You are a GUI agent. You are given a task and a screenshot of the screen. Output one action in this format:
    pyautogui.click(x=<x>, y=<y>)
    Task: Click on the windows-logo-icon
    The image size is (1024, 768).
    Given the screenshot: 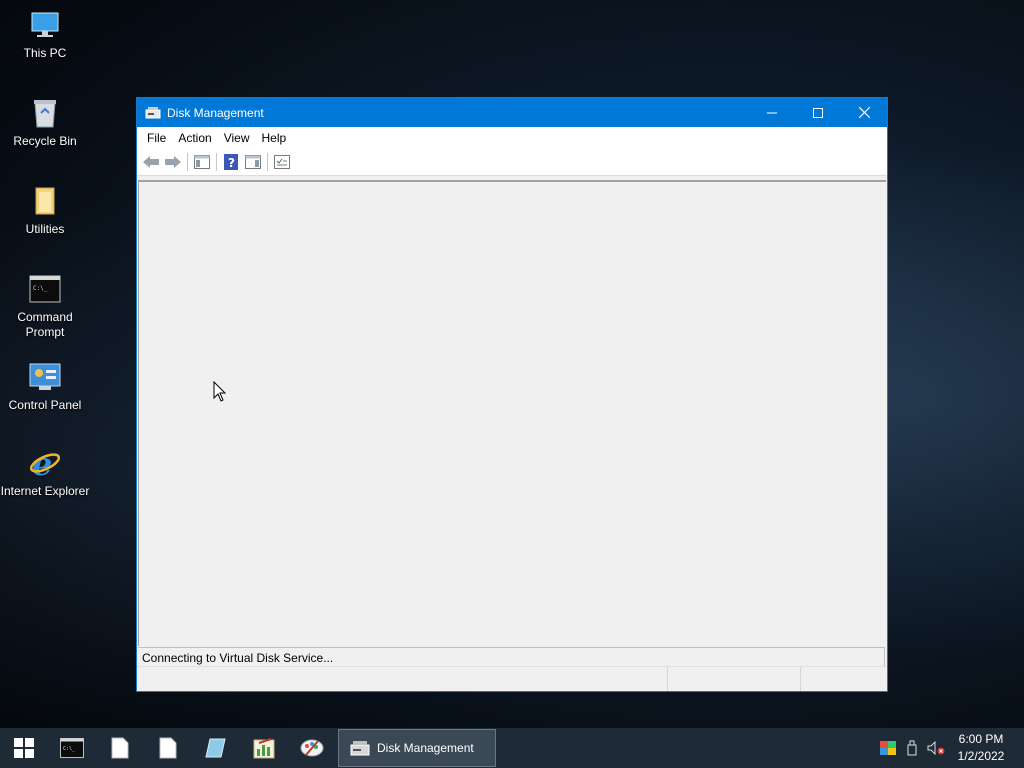 What is the action you would take?
    pyautogui.click(x=24, y=748)
    